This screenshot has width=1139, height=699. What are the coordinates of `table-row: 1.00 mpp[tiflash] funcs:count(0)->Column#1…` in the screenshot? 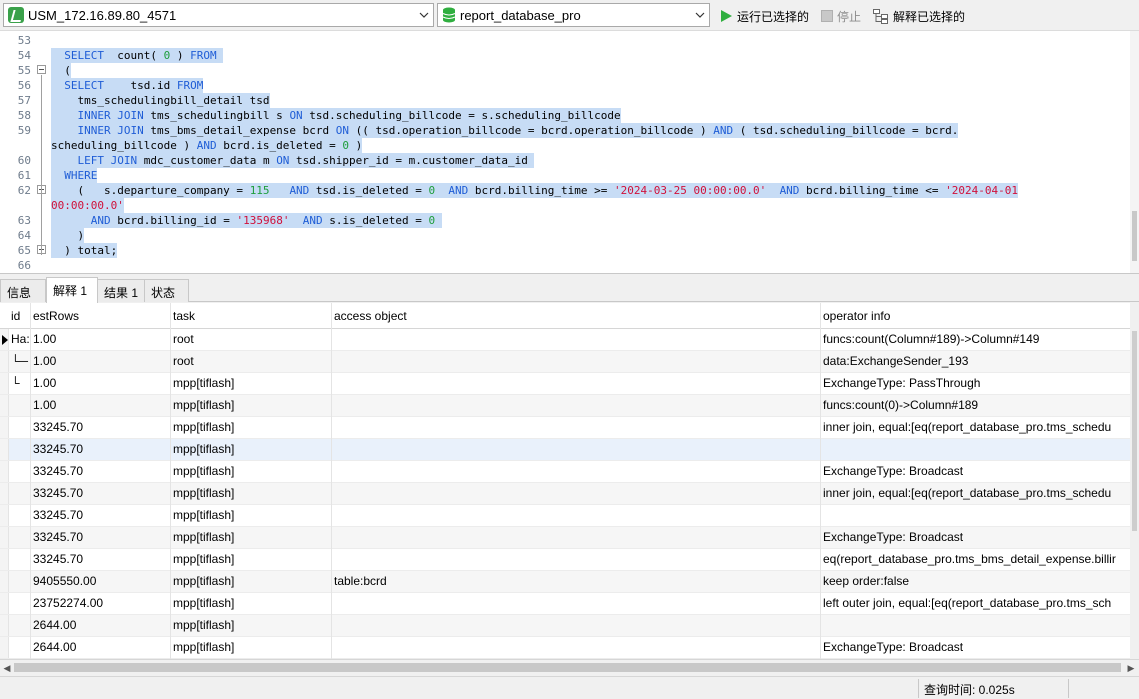 It's located at (569, 406).